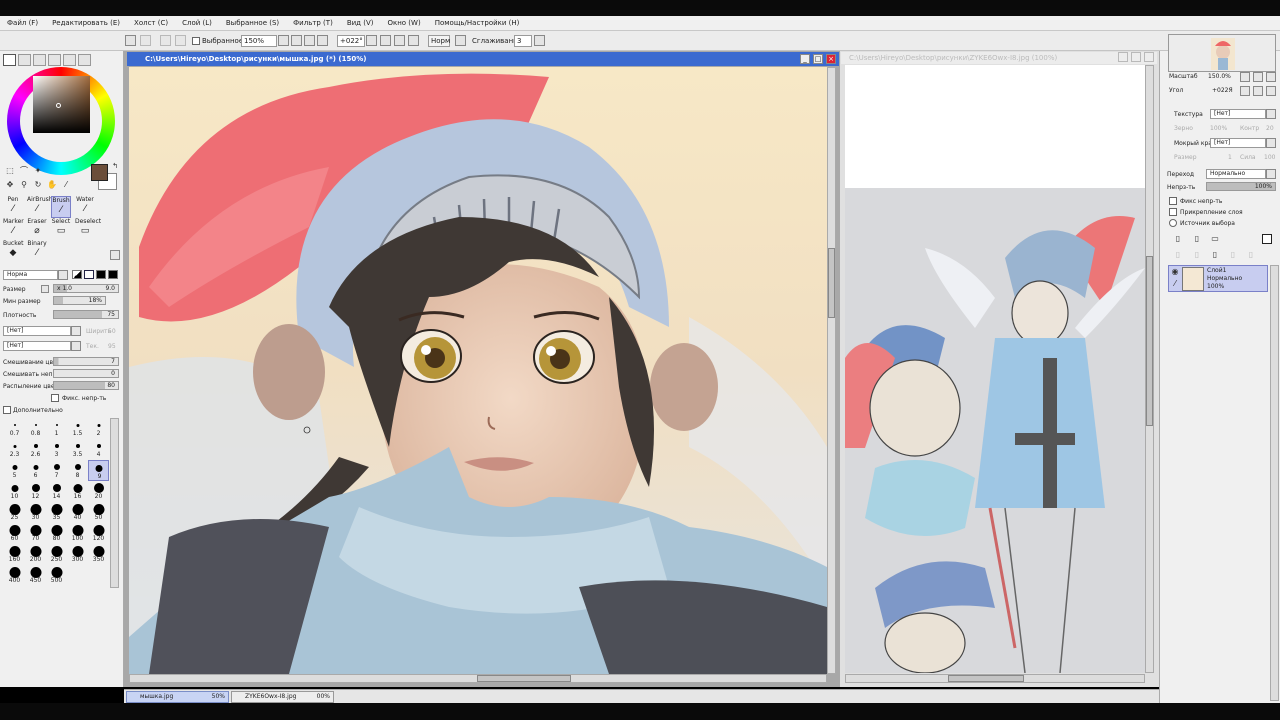 Image resolution: width=1280 pixels, height=720 pixels. What do you see at coordinates (77, 470) in the screenshot?
I see `brush-size-preset: 8` at bounding box center [77, 470].